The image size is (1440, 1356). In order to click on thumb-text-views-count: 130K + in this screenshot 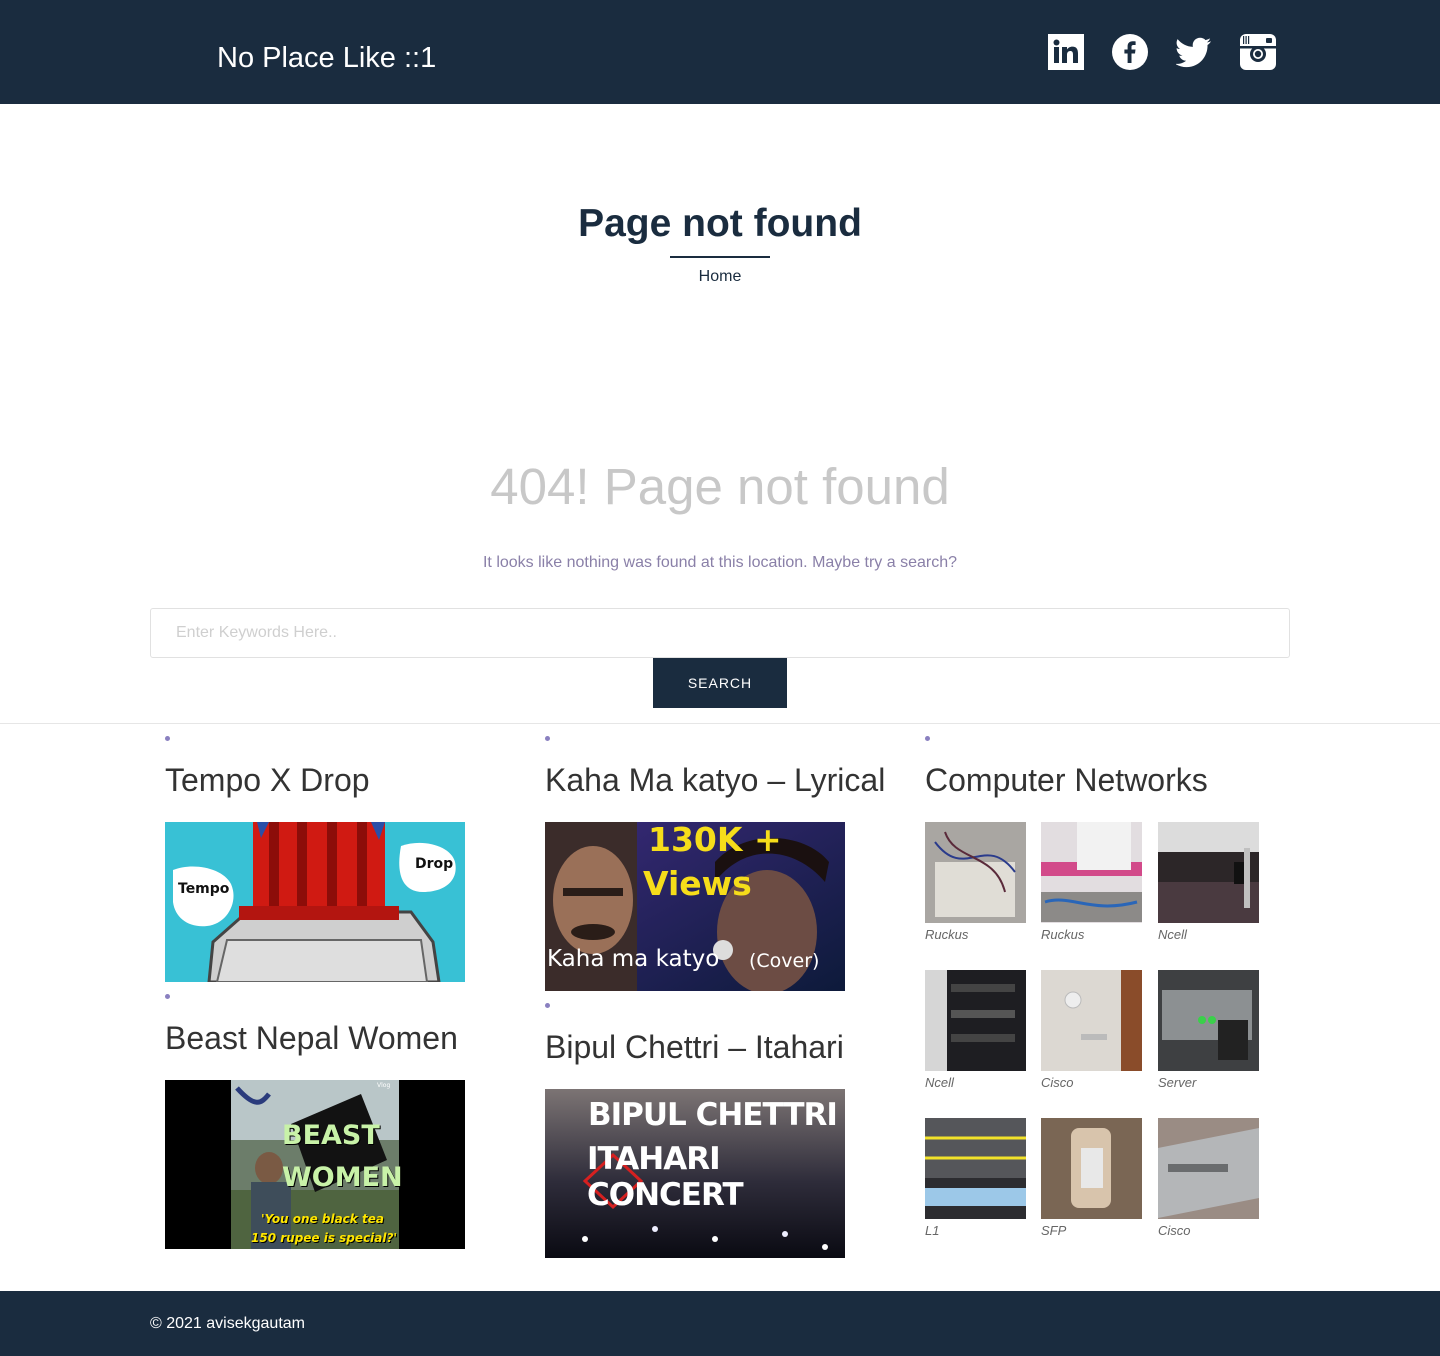, I will do `click(715, 840)`.